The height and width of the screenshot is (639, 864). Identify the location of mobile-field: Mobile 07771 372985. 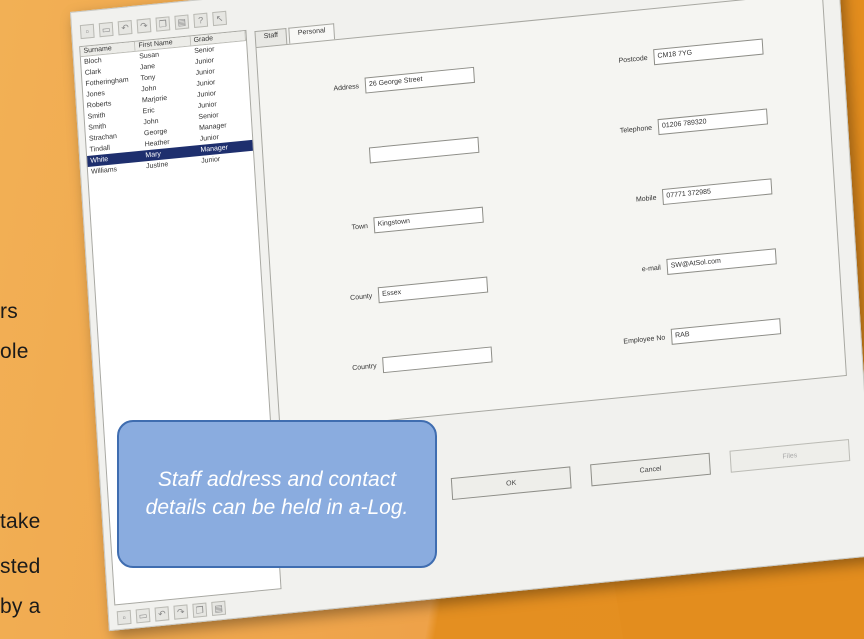
(679, 195).